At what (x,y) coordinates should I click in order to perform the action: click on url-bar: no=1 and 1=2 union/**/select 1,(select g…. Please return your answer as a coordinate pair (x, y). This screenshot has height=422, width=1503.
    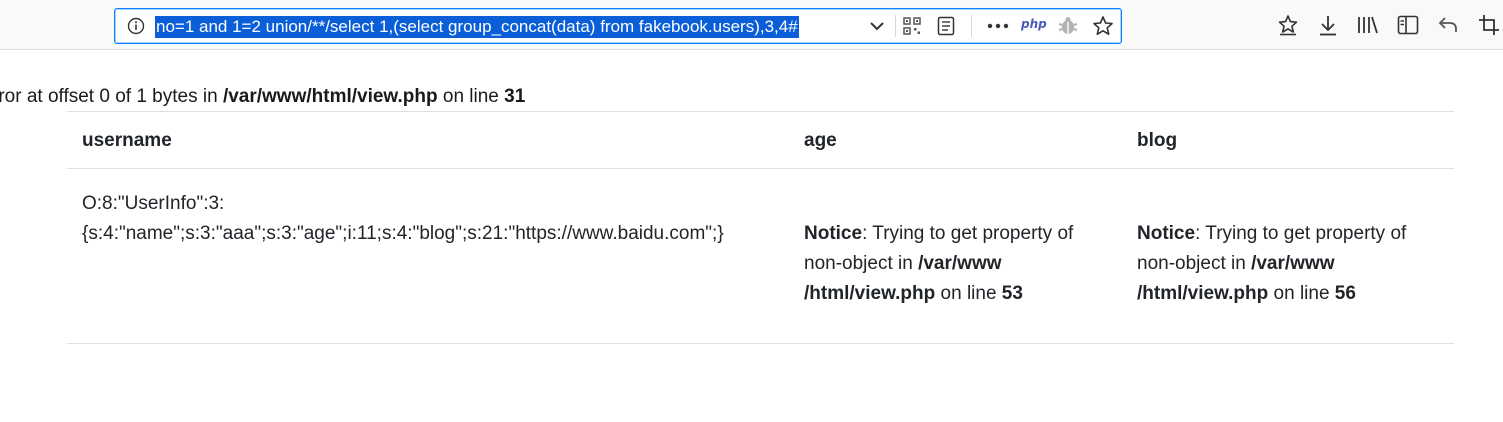
    Looking at the image, I should click on (618, 26).